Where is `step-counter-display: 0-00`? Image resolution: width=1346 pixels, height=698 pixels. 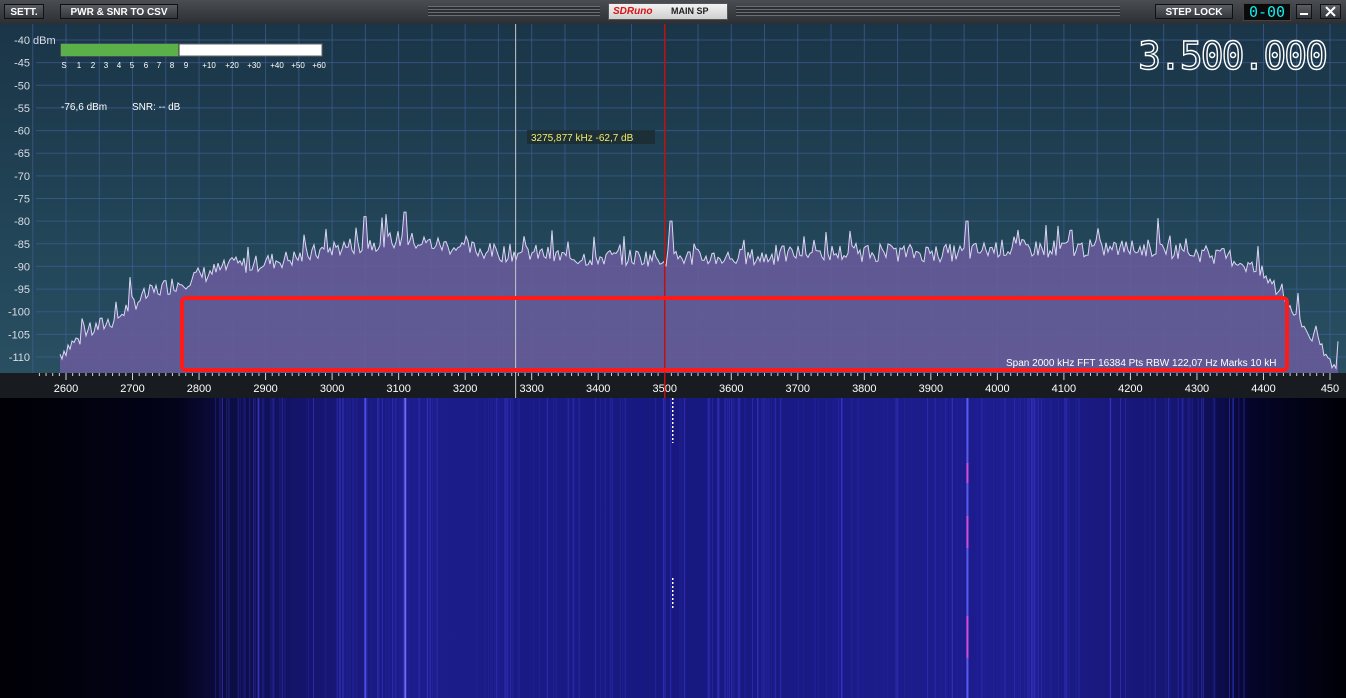 step-counter-display: 0-00 is located at coordinates (1267, 12).